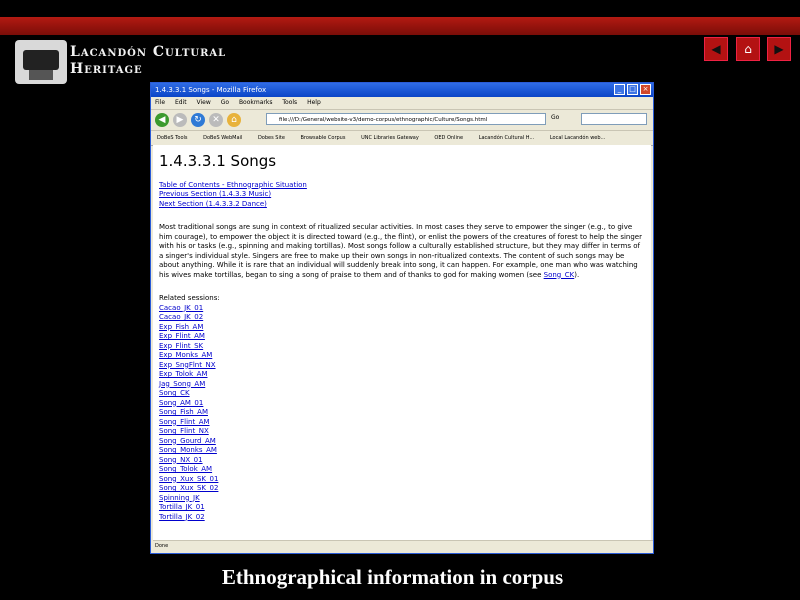  Describe the element at coordinates (314, 102) in the screenshot. I see `menu-help: Help` at that location.